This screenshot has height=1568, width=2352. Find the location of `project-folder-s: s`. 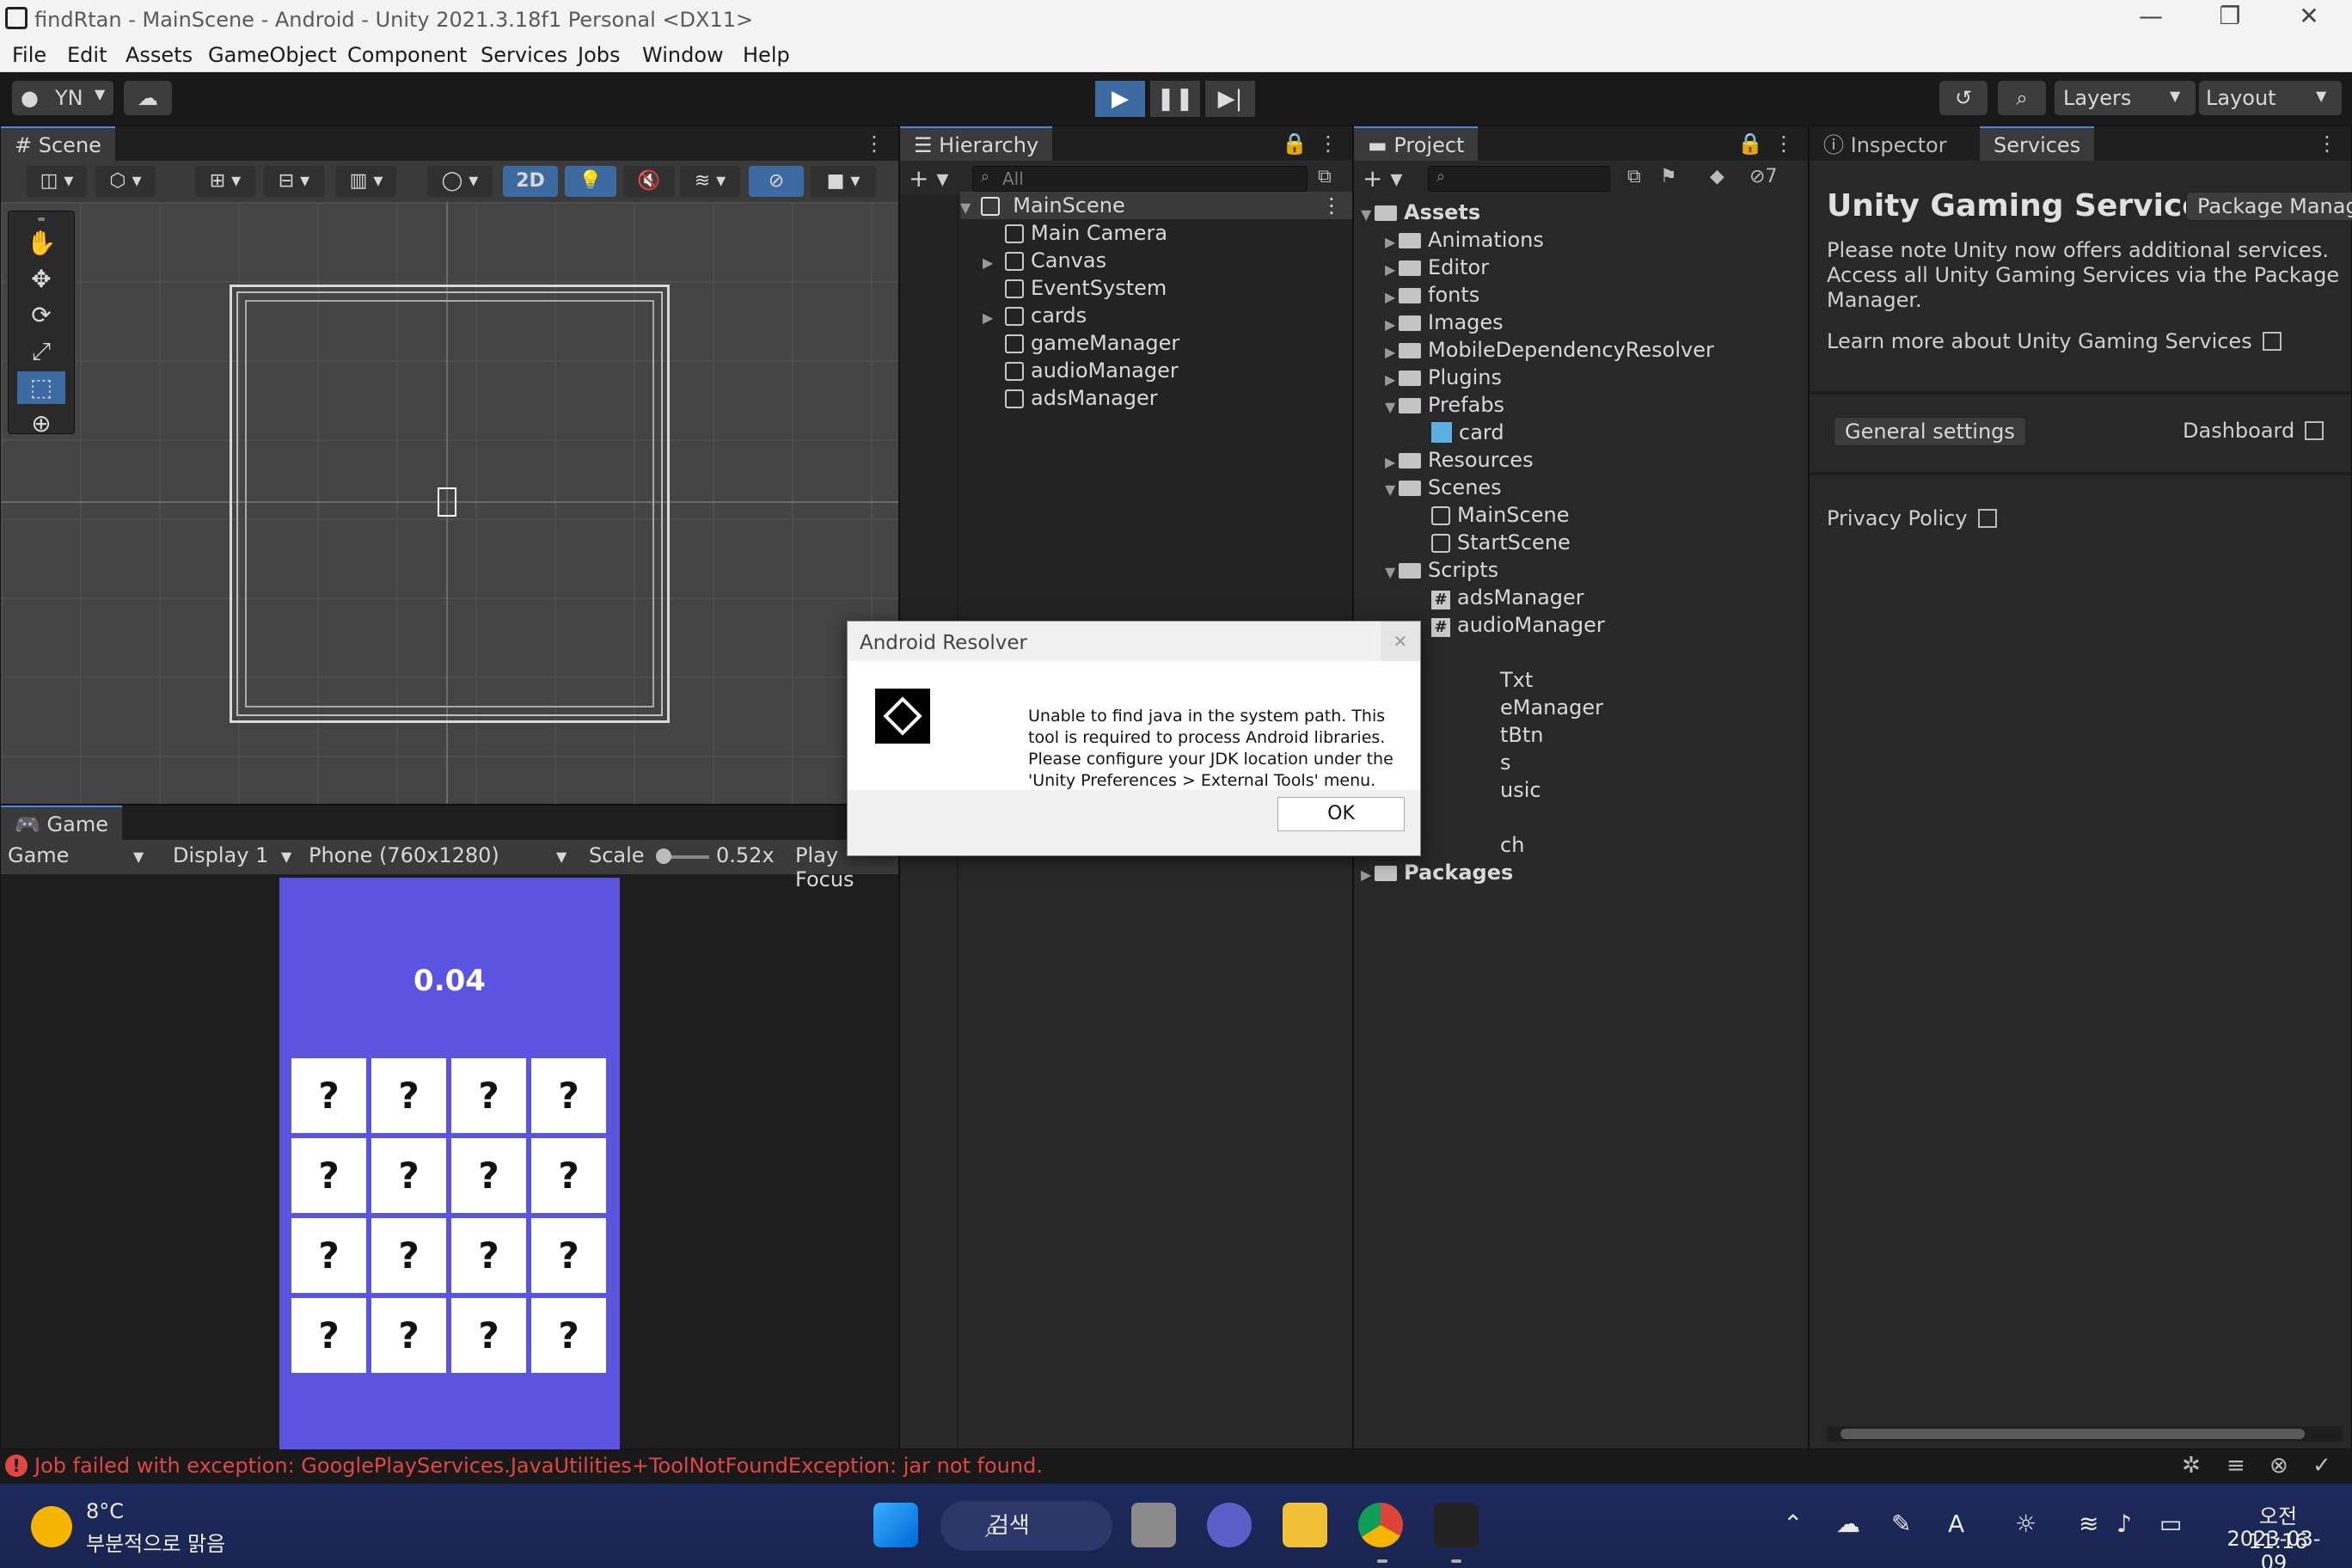

project-folder-s: s is located at coordinates (1505, 762).